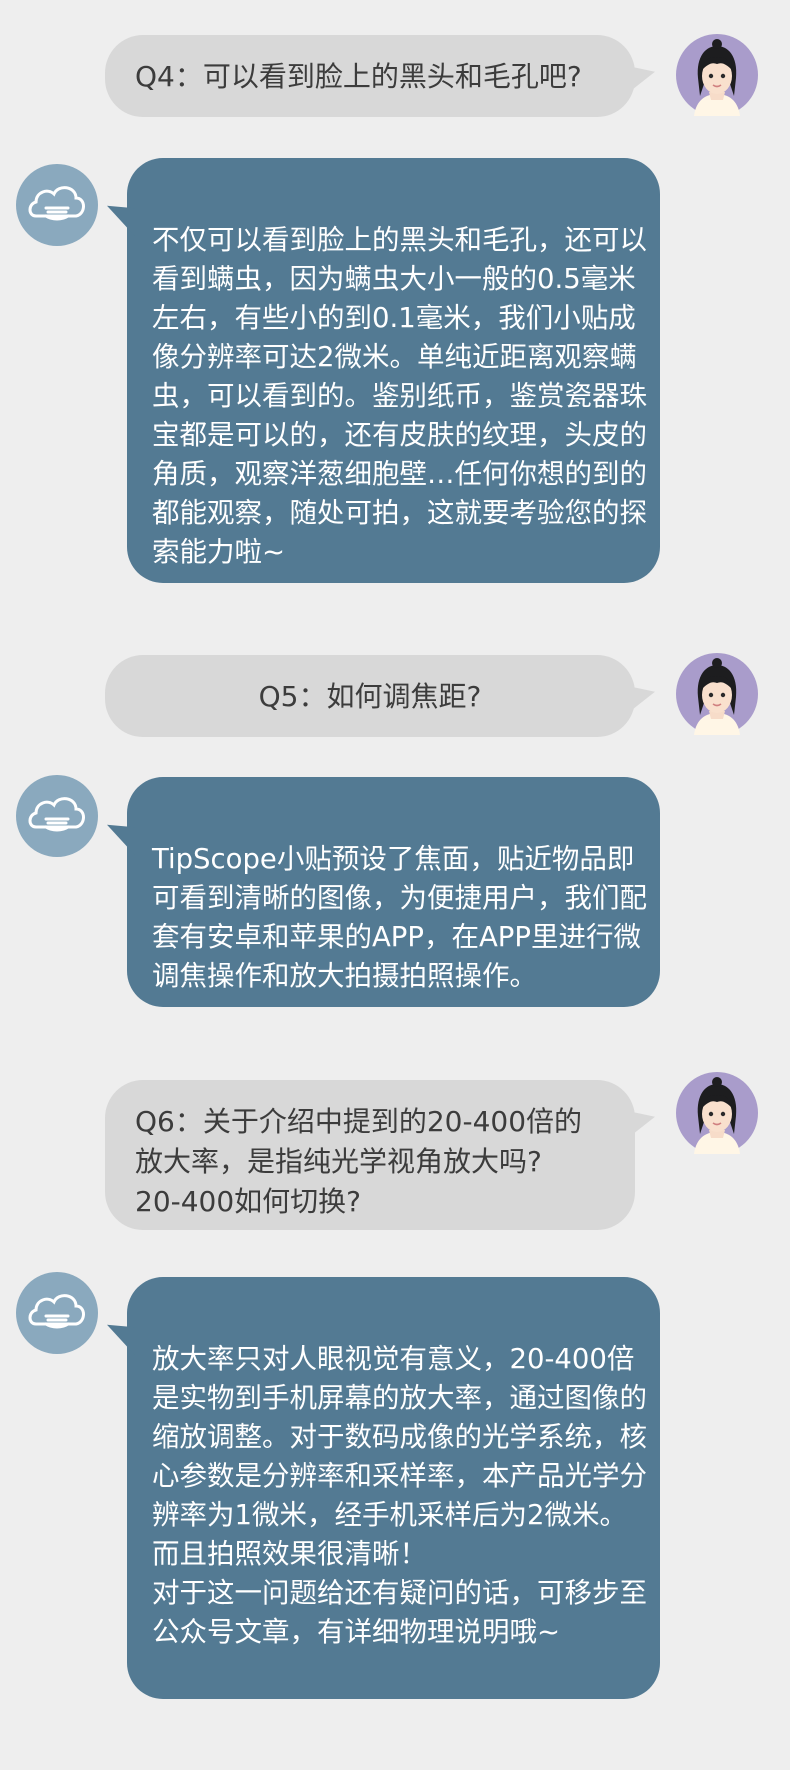 The width and height of the screenshot is (790, 1770). I want to click on question-bubble-q5: Q5：如何调焦距?, so click(370, 696).